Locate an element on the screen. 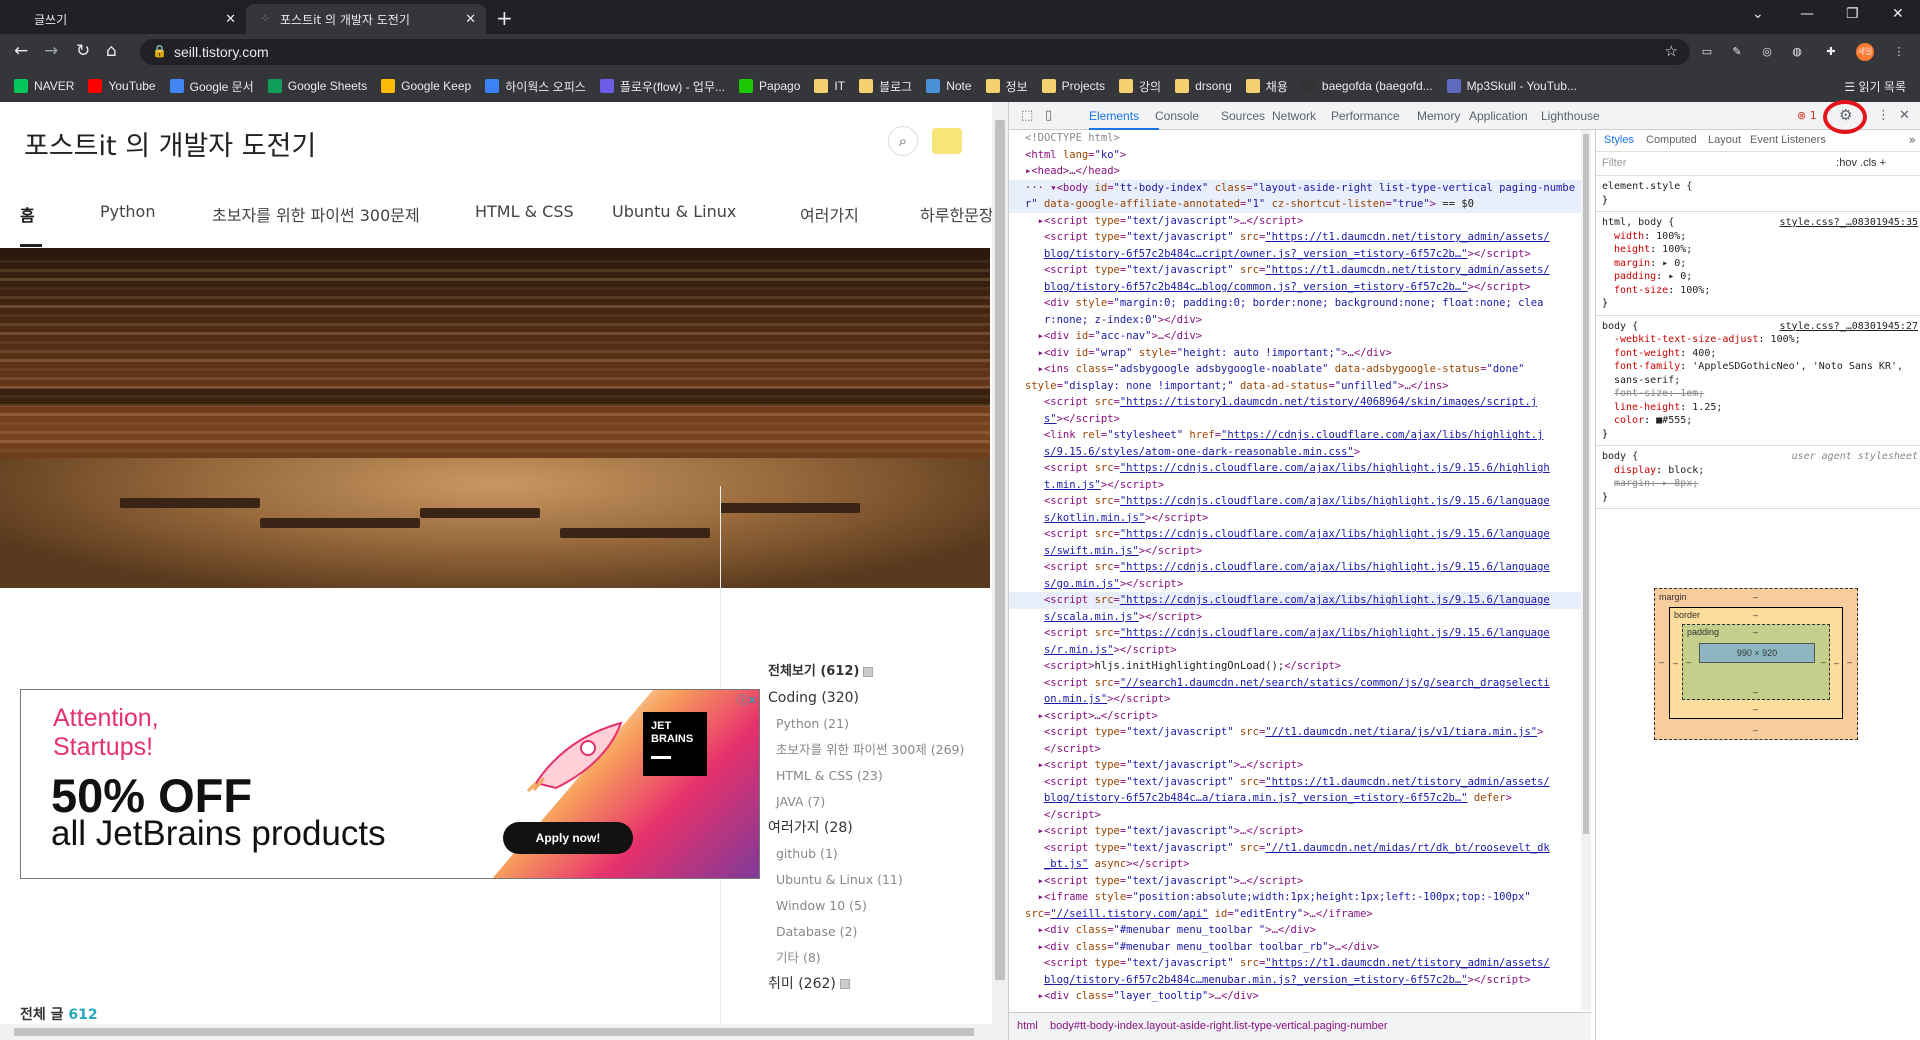 This screenshot has width=1920, height=1040. css-property: font-weight: 400; is located at coordinates (1759, 354).